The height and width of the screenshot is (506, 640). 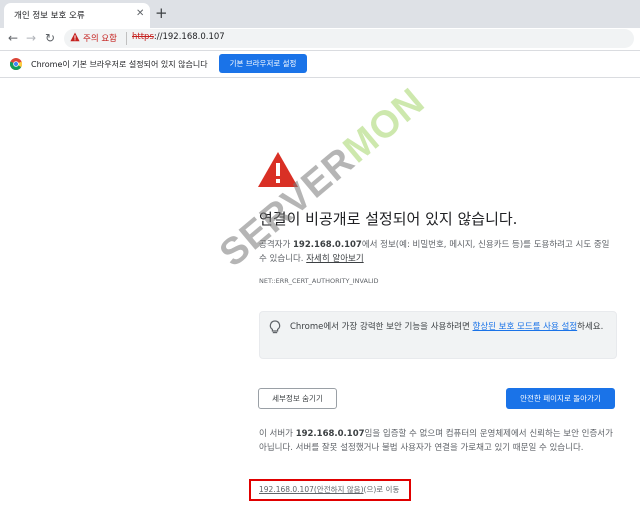 I want to click on toolbar: ← → ↻ 주의 요함 https://192.168.0.107, so click(x=320, y=39).